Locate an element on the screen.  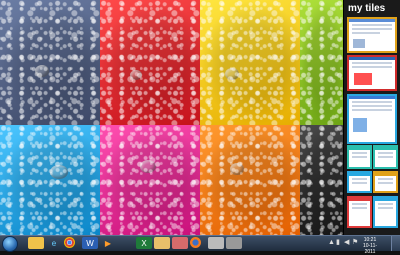
my-tiles-sidebar: my tiles is located at coordinates (371, 117).